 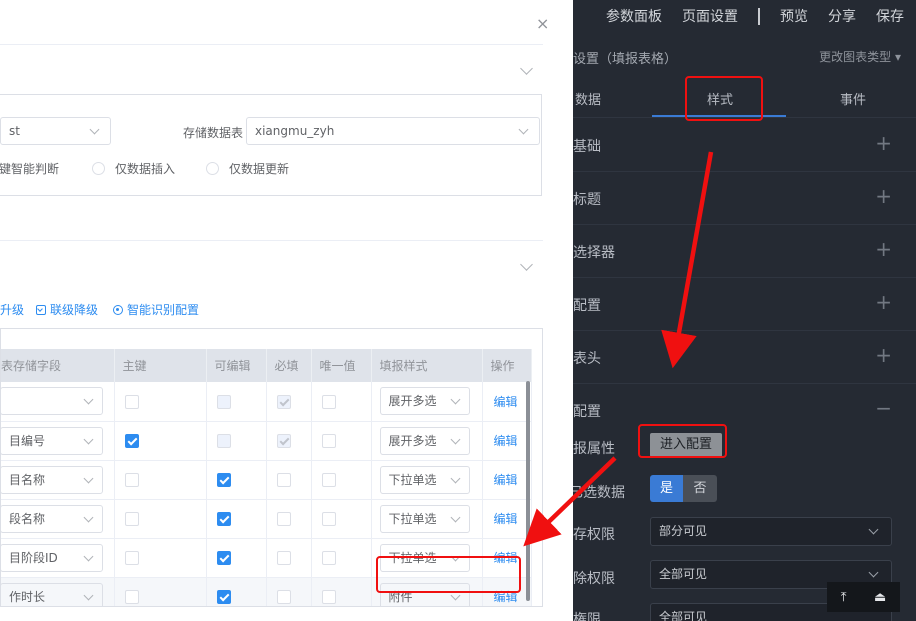 I want to click on annotation-box-attachment-row, so click(x=448, y=574).